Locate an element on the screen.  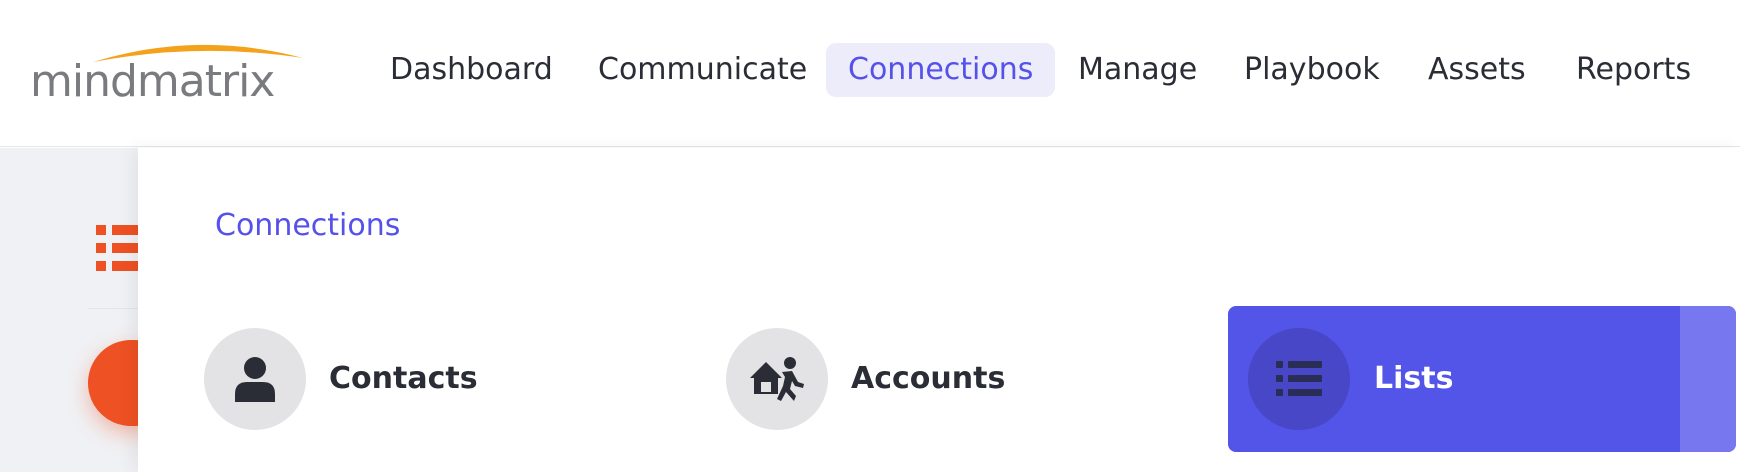
menu-item-contacts: Contacts is located at coordinates (378, 379).